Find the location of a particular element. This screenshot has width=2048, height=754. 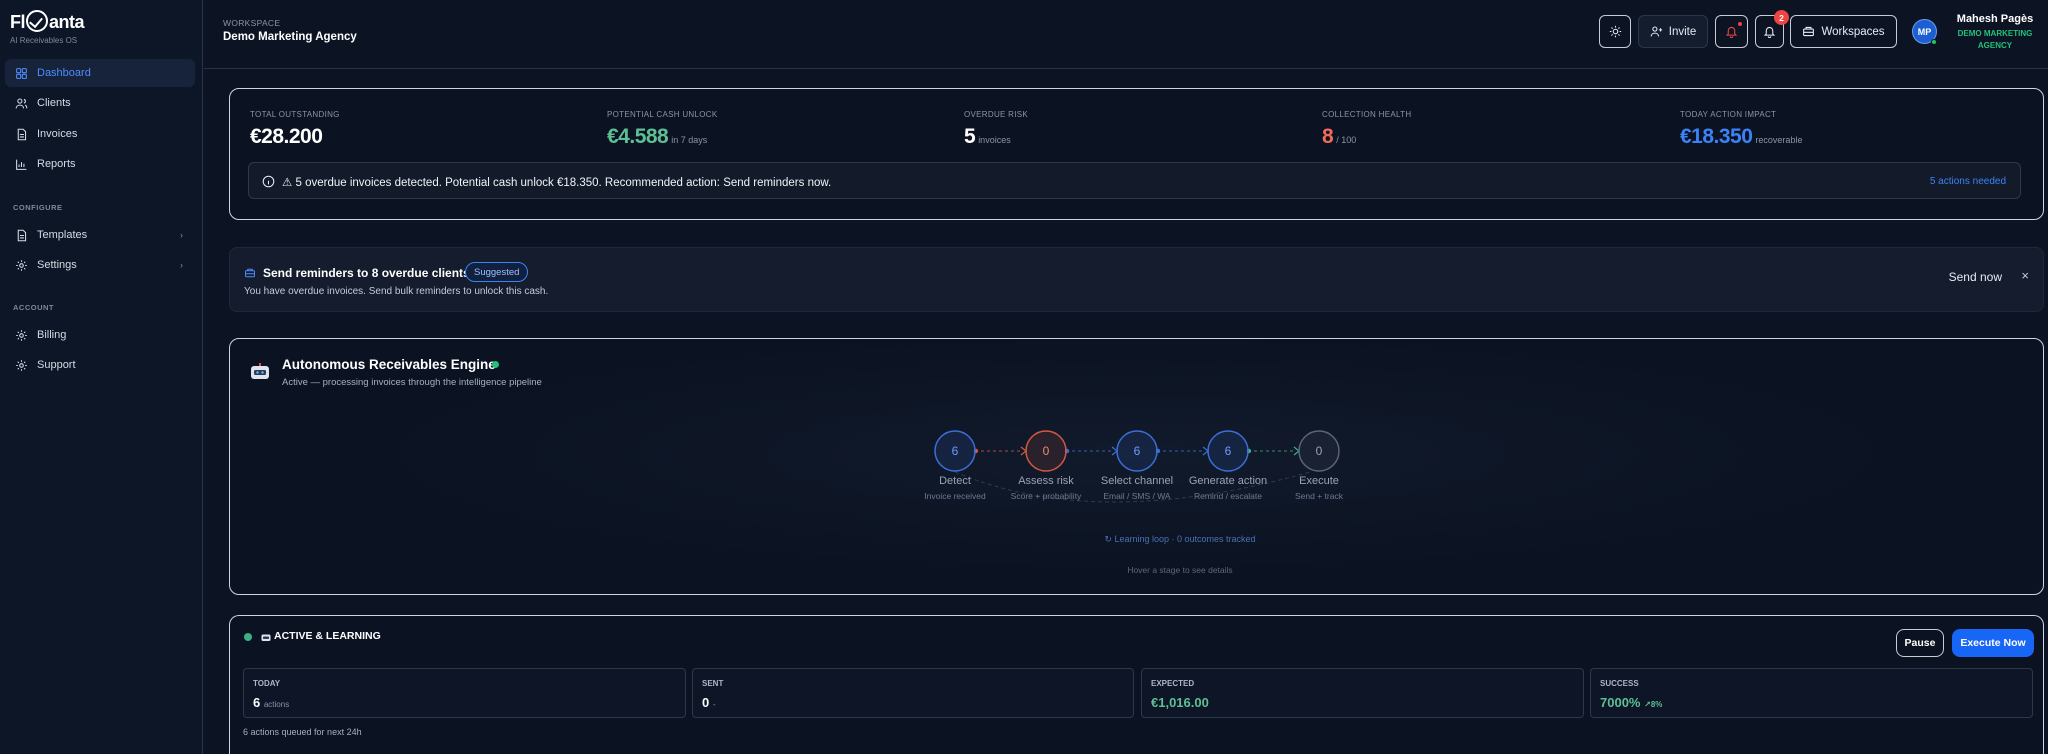

dashboard-icon is located at coordinates (21, 73).